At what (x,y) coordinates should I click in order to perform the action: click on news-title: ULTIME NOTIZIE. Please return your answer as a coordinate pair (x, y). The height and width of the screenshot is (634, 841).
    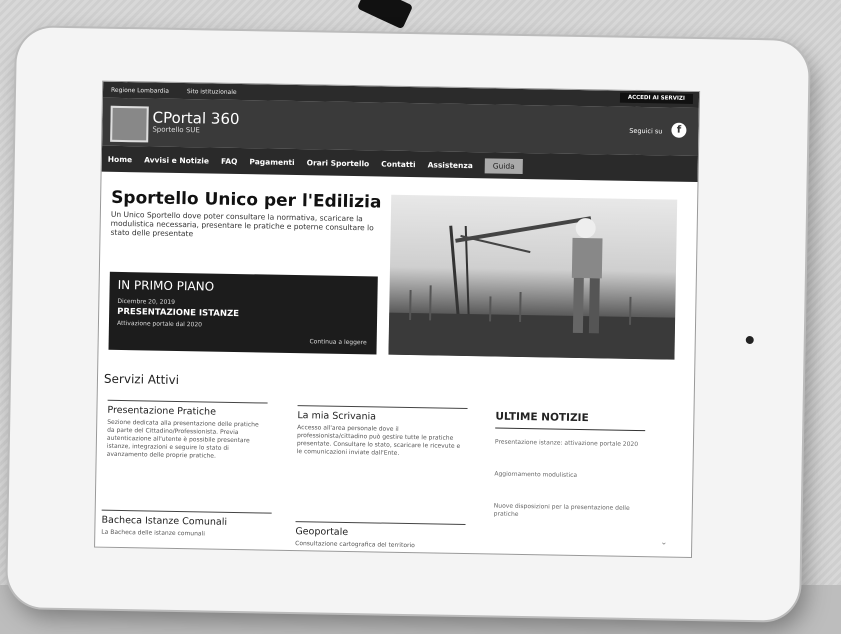
    Looking at the image, I should click on (570, 421).